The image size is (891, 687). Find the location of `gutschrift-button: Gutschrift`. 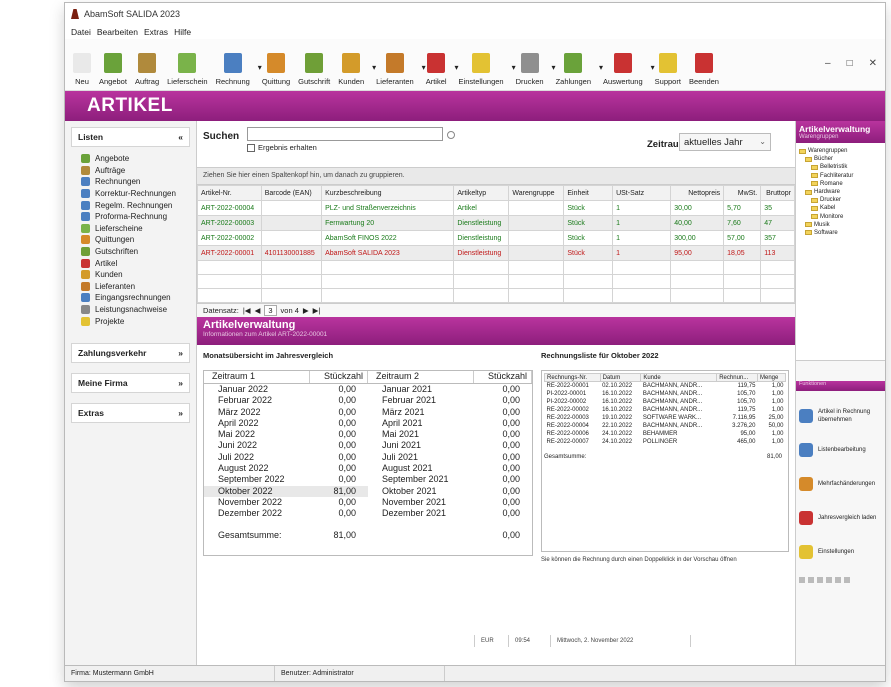

gutschrift-button: Gutschrift is located at coordinates (314, 69).